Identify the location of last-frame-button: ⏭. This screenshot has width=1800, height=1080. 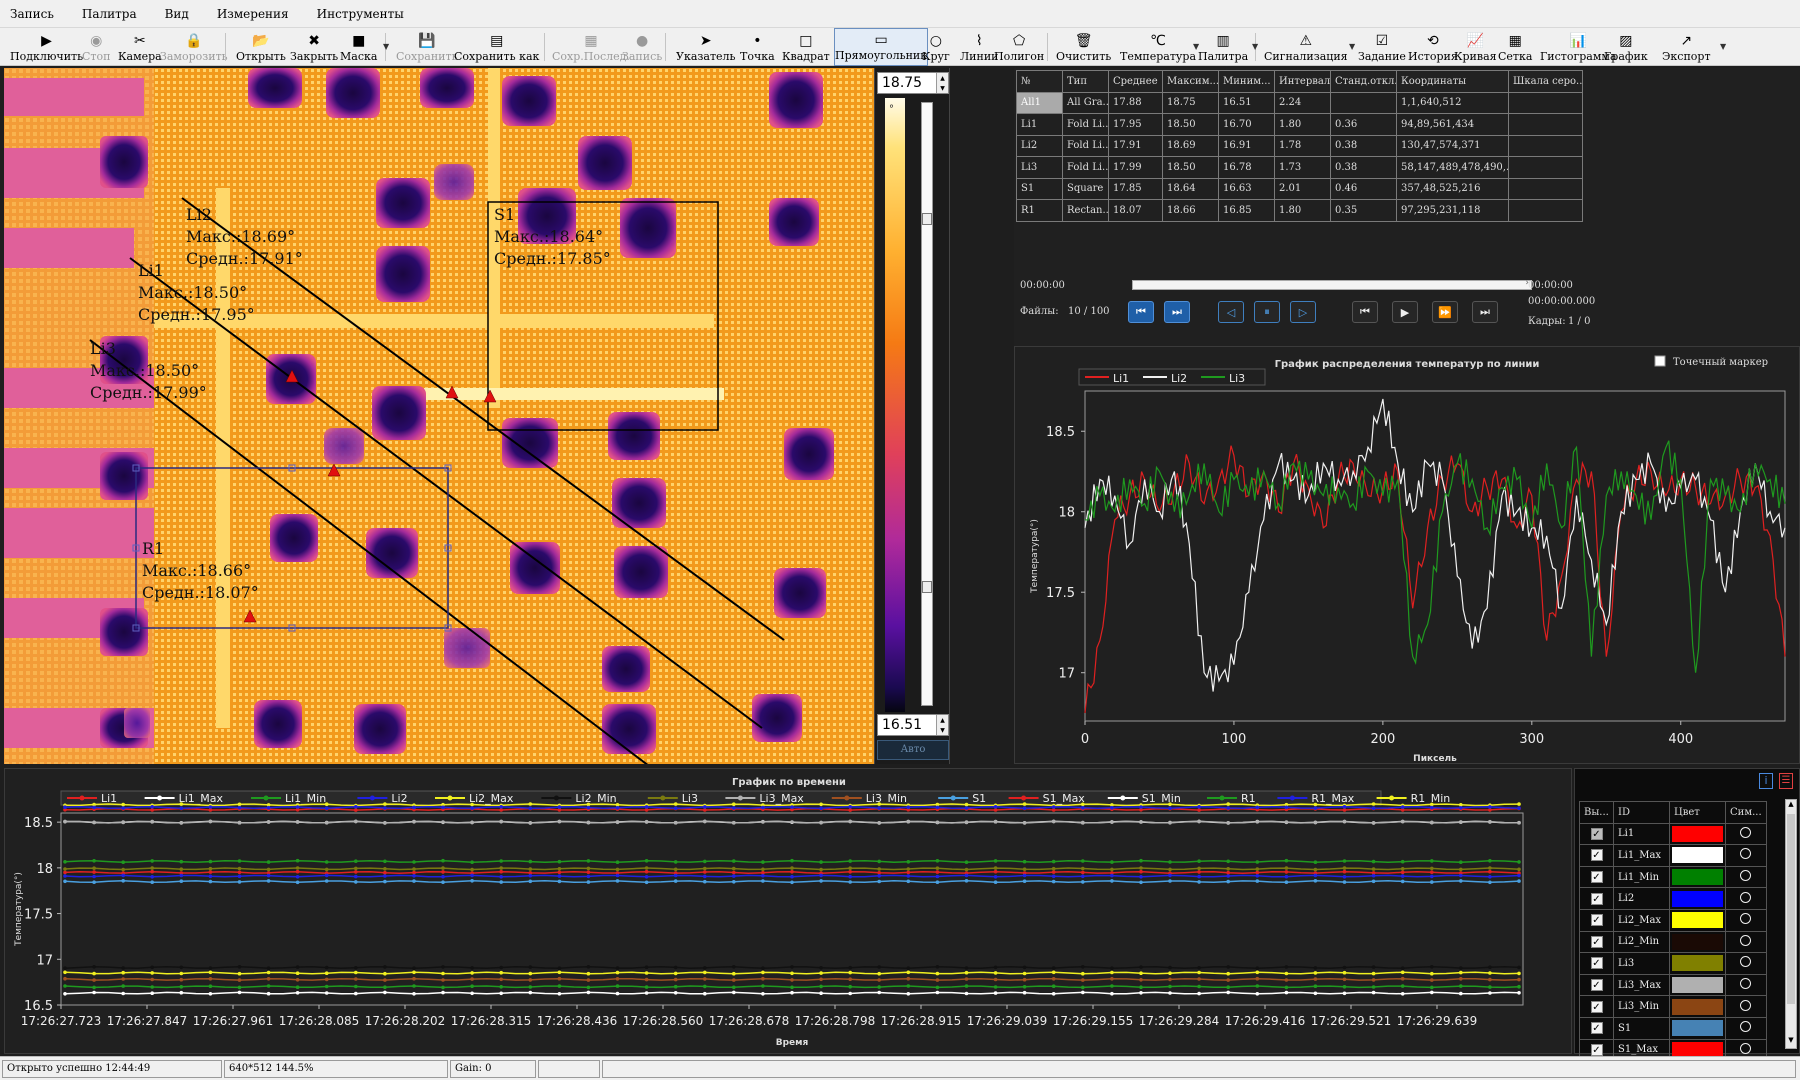
(1485, 312).